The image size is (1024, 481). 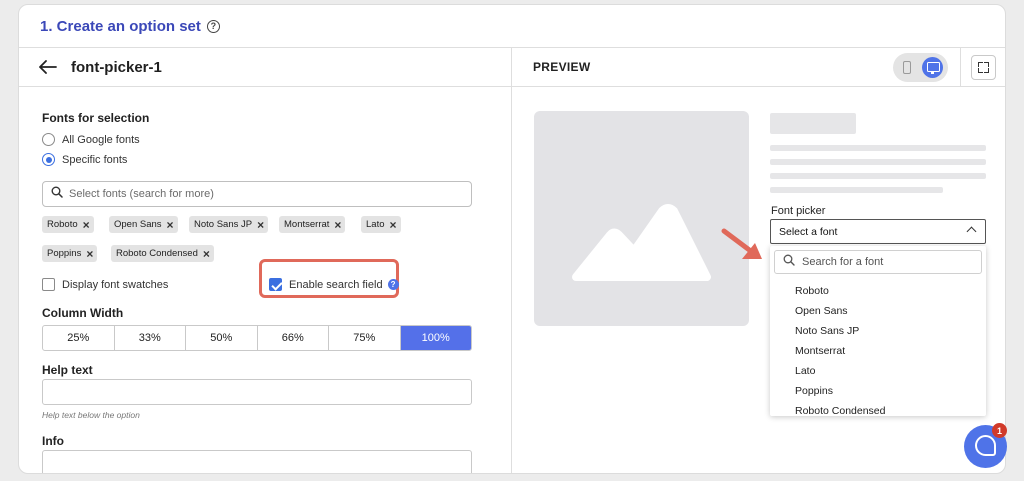 I want to click on width-option-33: 33%, so click(x=150, y=338).